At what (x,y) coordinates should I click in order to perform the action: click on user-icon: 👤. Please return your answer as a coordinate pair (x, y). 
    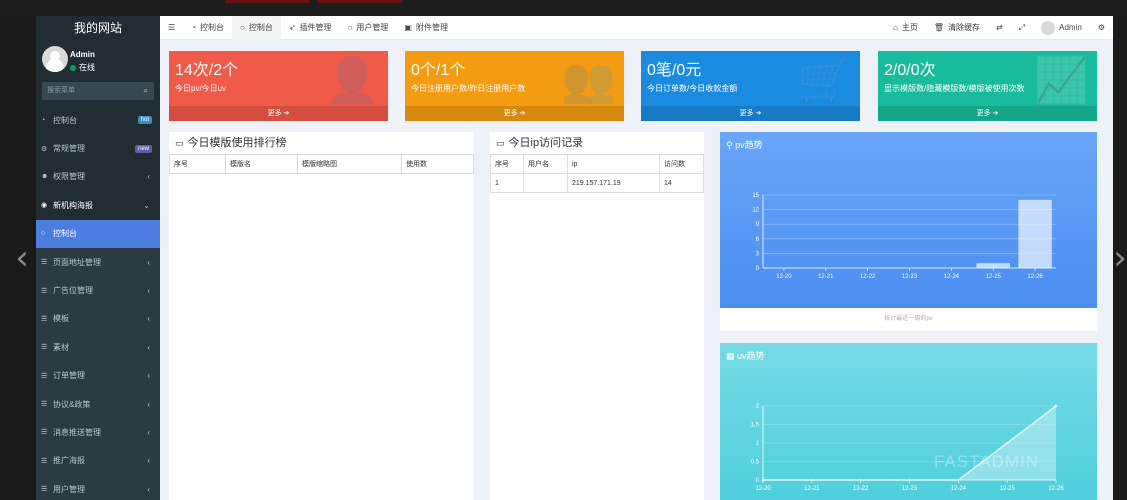
    Looking at the image, I should click on (352, 80).